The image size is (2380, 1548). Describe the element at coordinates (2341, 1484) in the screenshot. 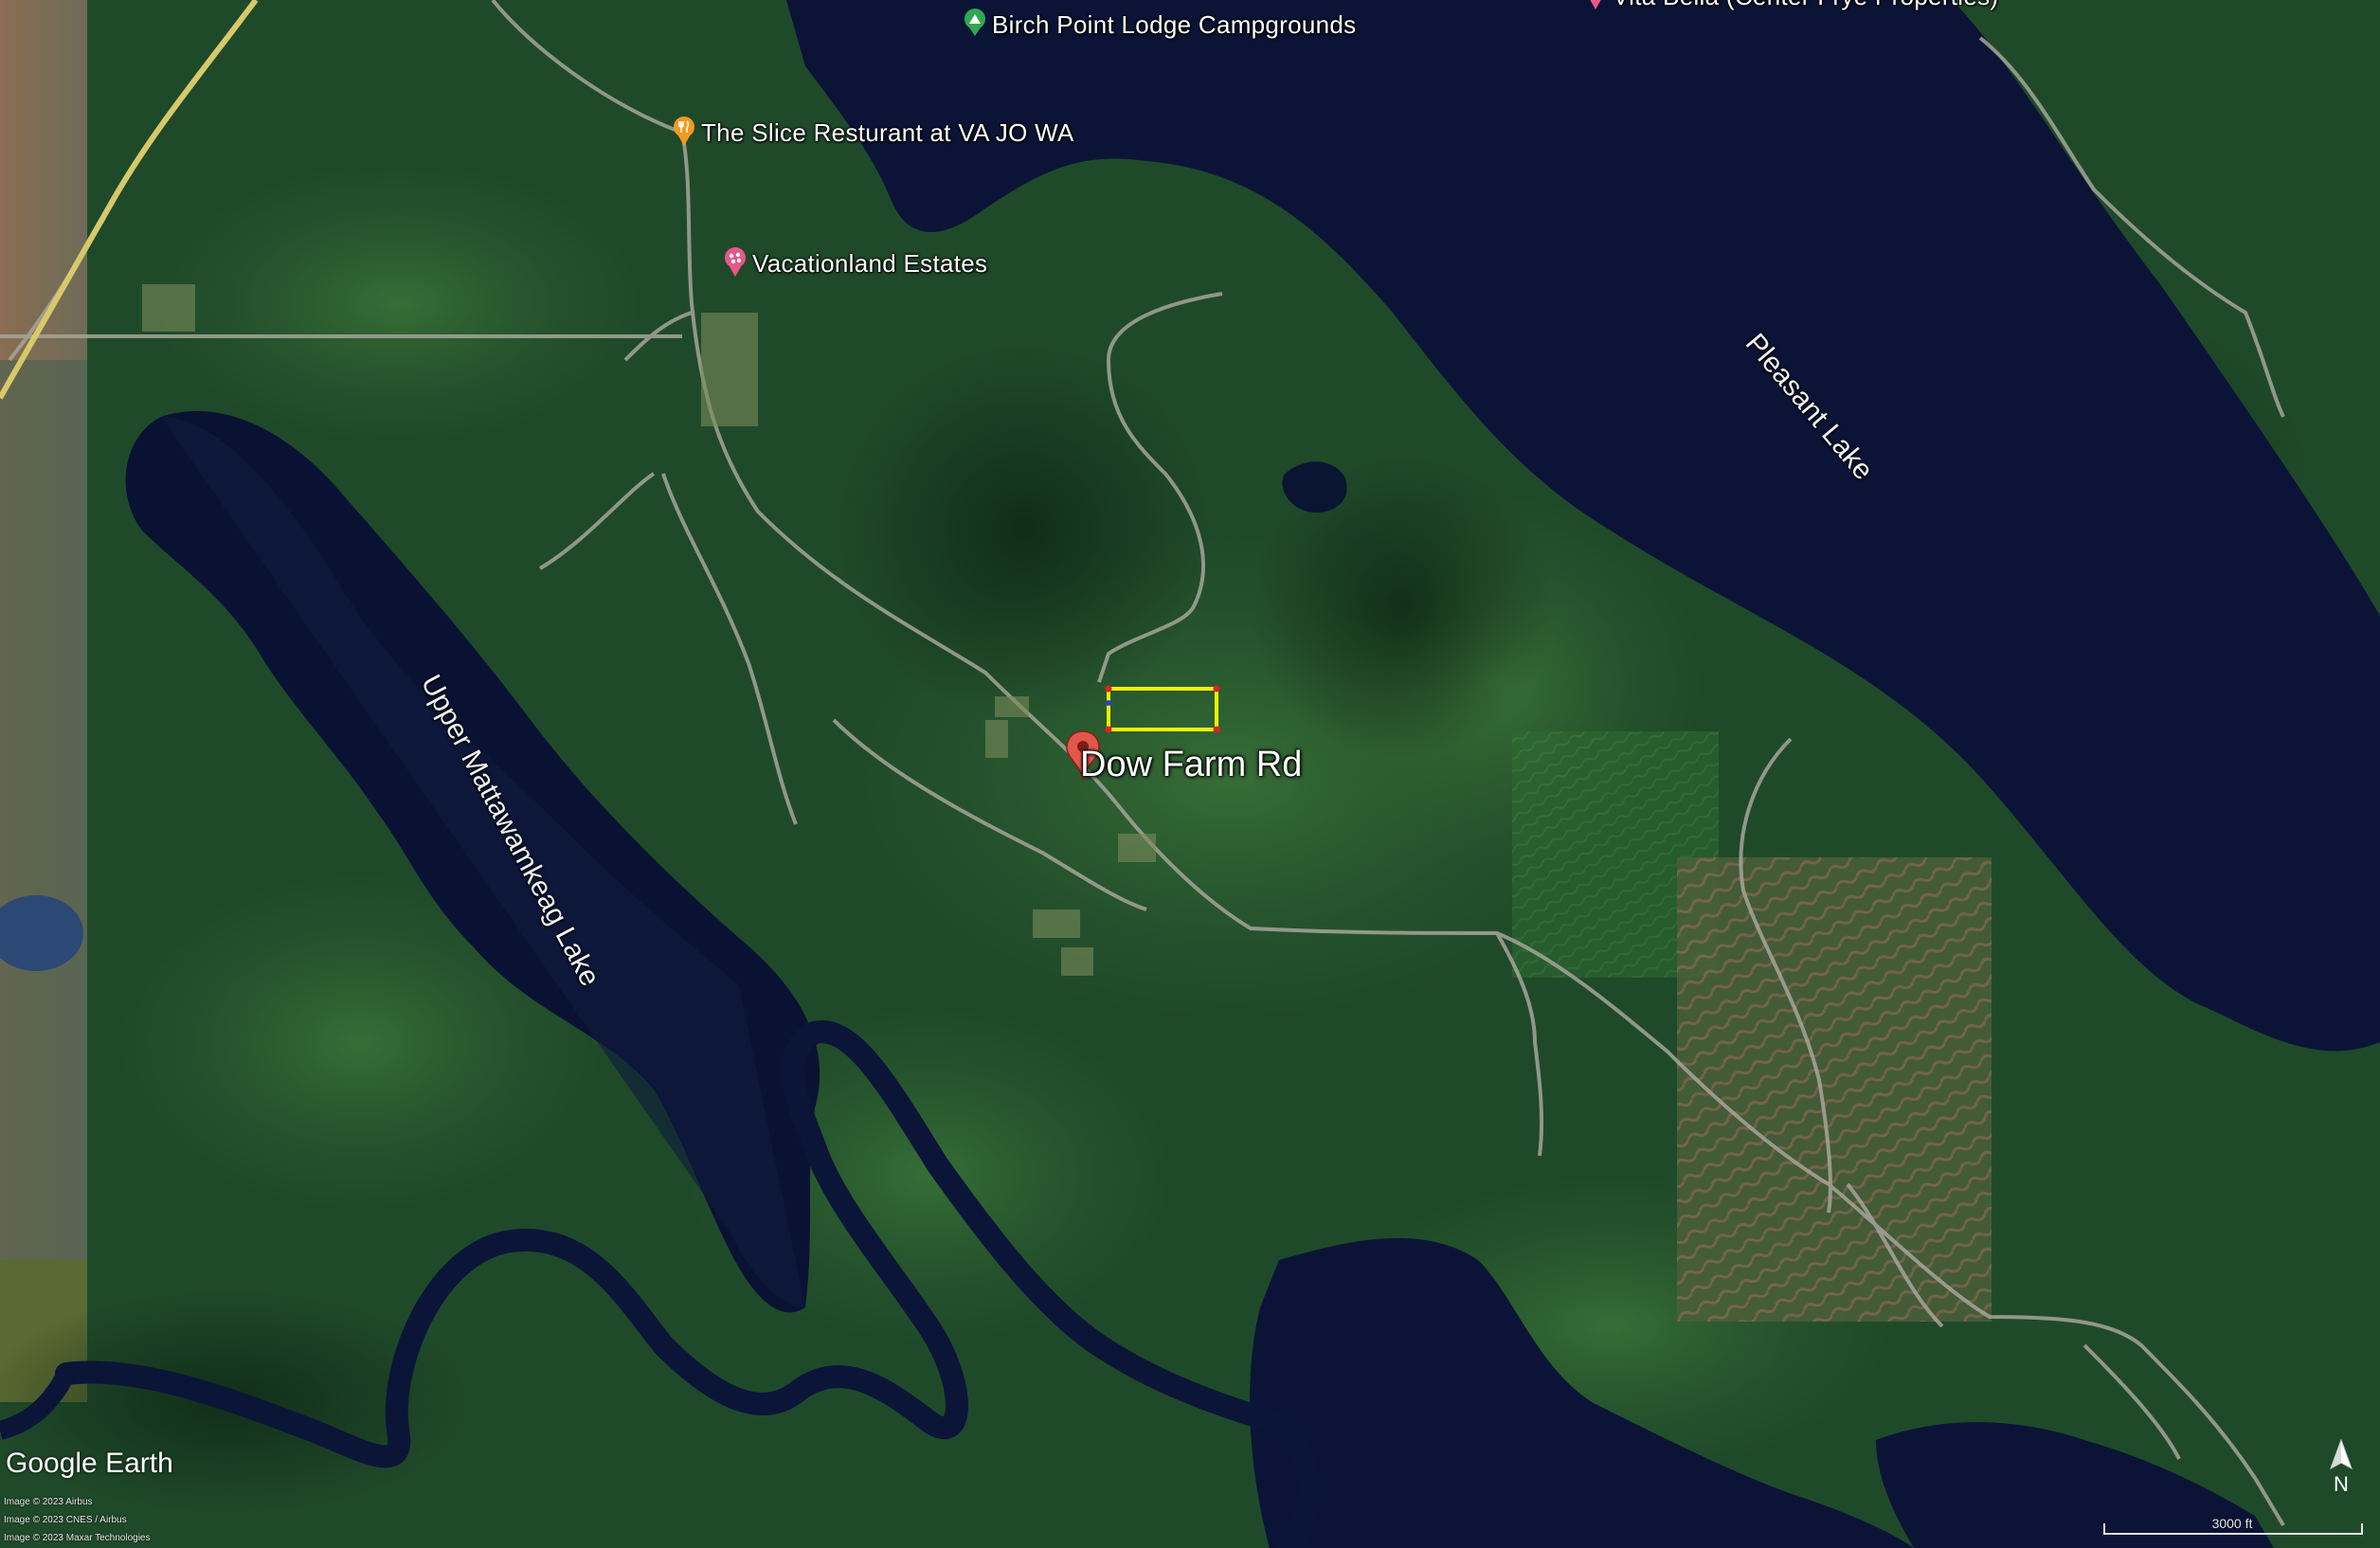

I see `compass-label: N` at that location.